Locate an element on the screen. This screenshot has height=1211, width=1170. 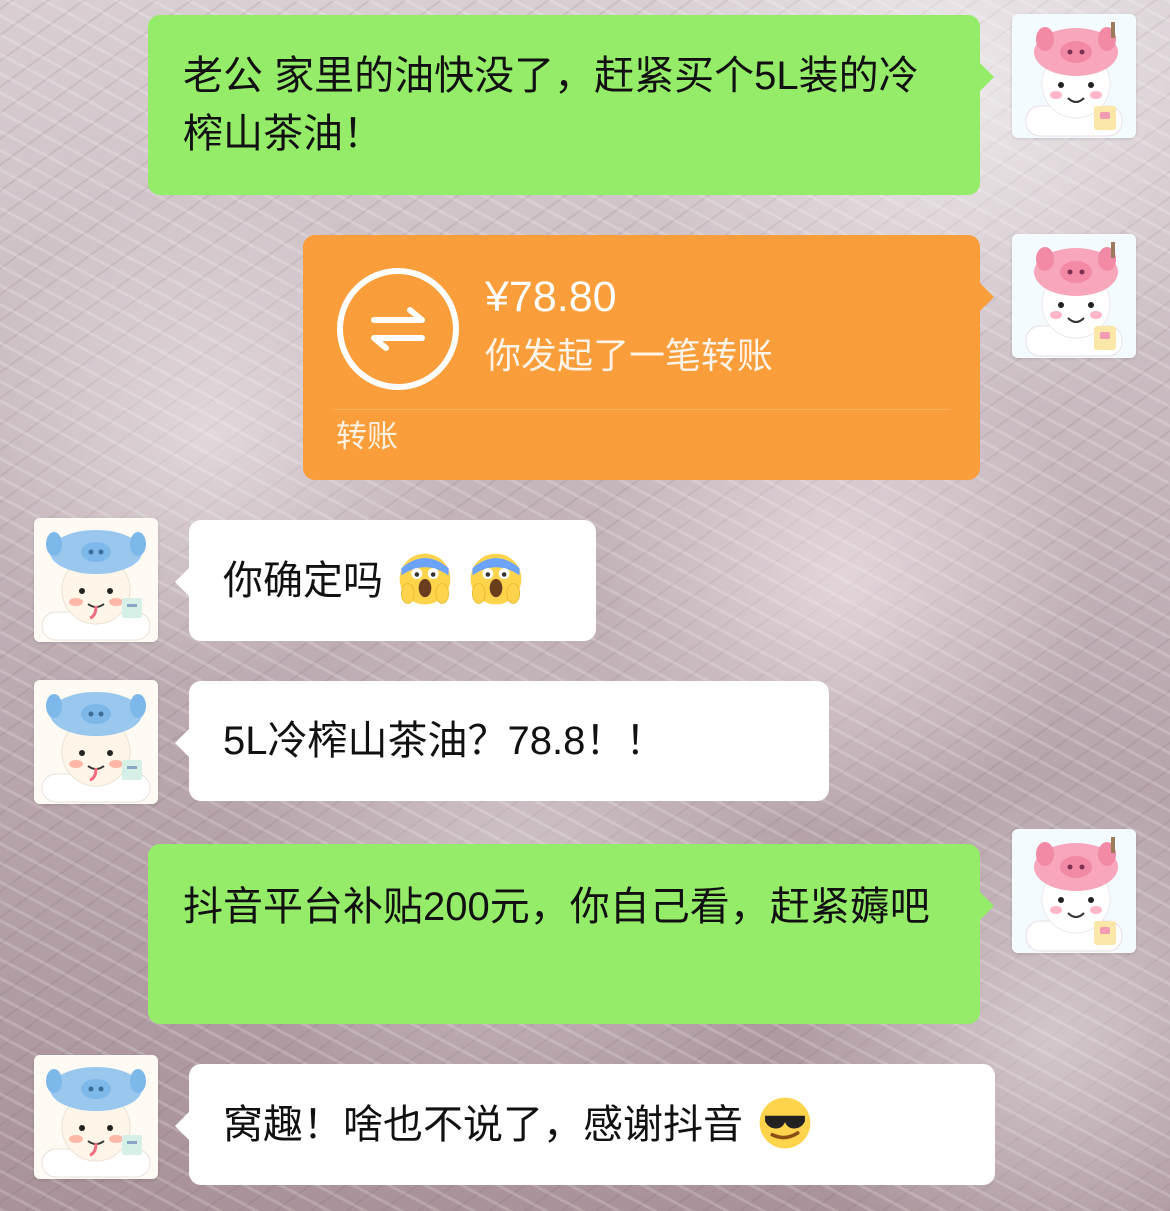
message-text: 窝趣！啥也不说了，感谢抖音 is located at coordinates (483, 1125).